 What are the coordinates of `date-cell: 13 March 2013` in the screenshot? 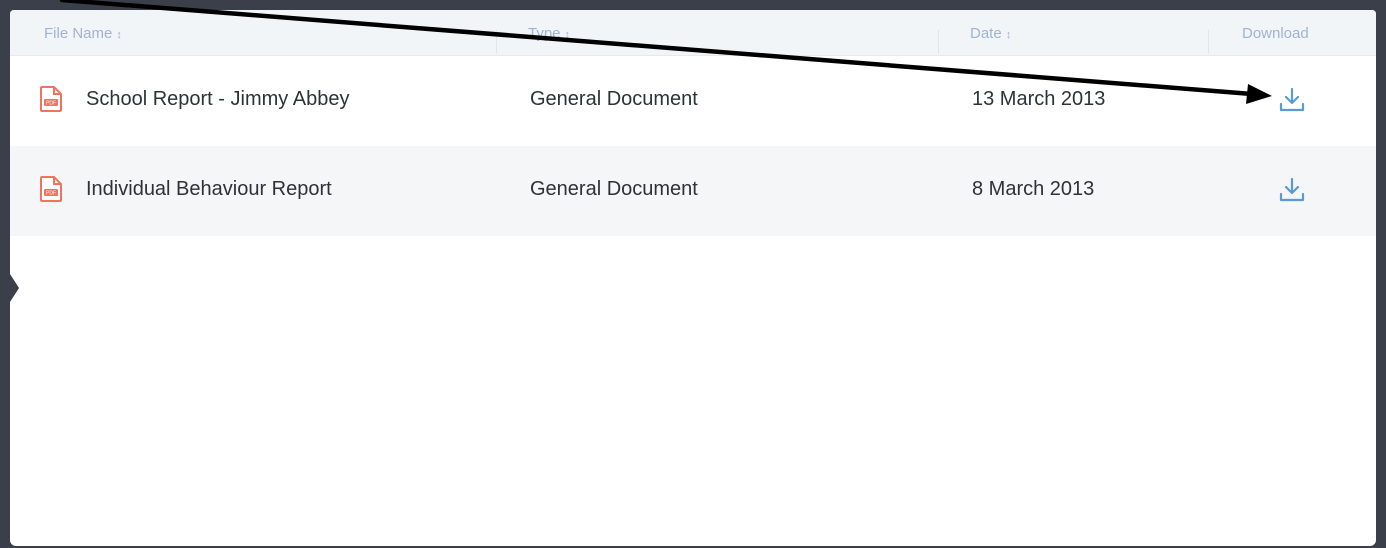 It's located at (1039, 99).